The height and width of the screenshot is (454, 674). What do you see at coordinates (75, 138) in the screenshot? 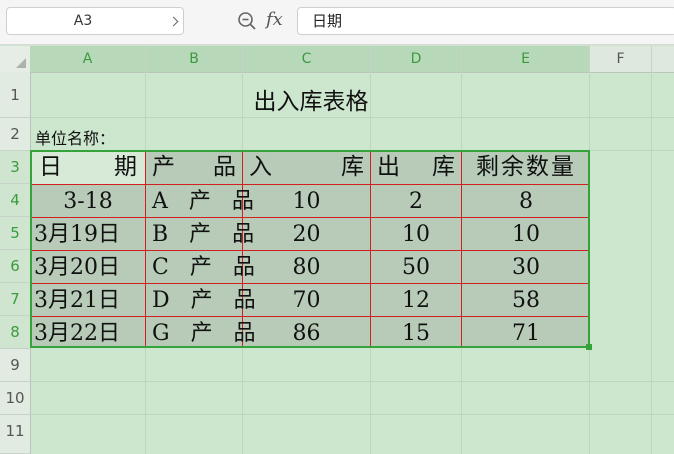
I see `unit-name-label: 单位名称：` at bounding box center [75, 138].